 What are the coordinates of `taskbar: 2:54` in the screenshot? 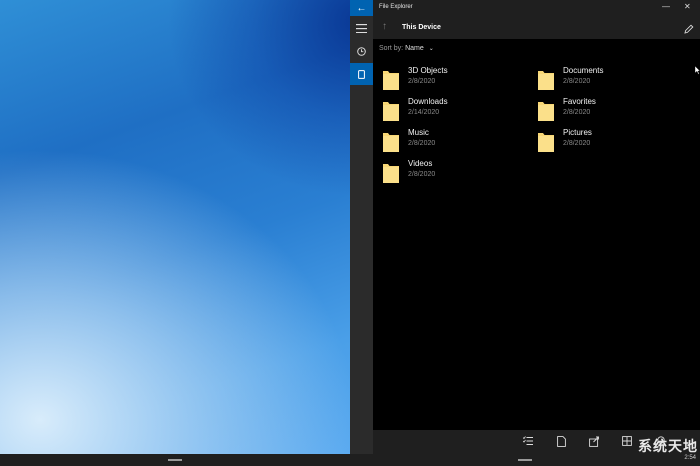 It's located at (350, 460).